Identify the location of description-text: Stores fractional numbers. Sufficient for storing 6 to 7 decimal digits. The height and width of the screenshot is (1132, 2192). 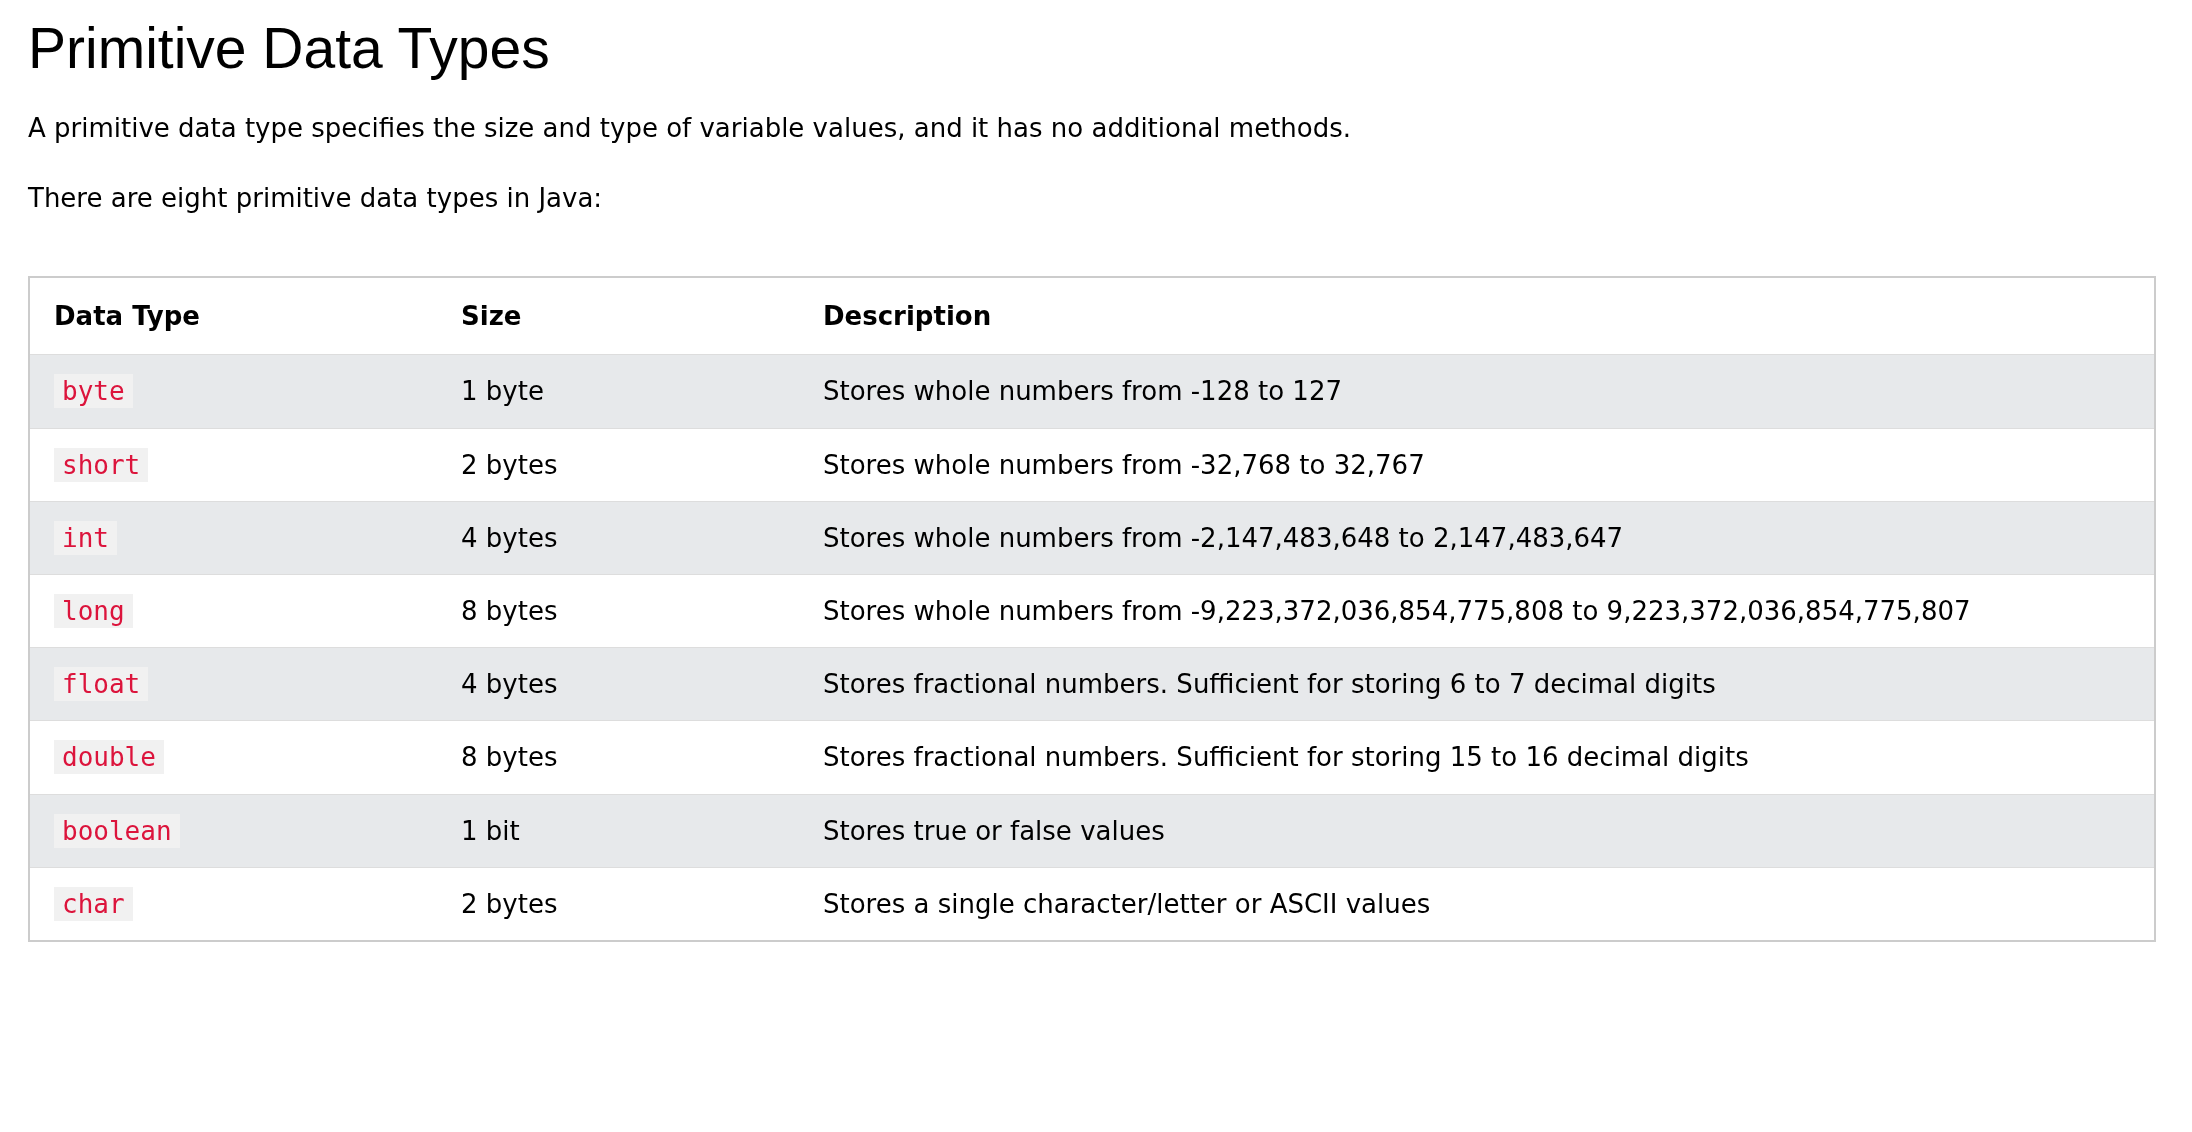
(1269, 684).